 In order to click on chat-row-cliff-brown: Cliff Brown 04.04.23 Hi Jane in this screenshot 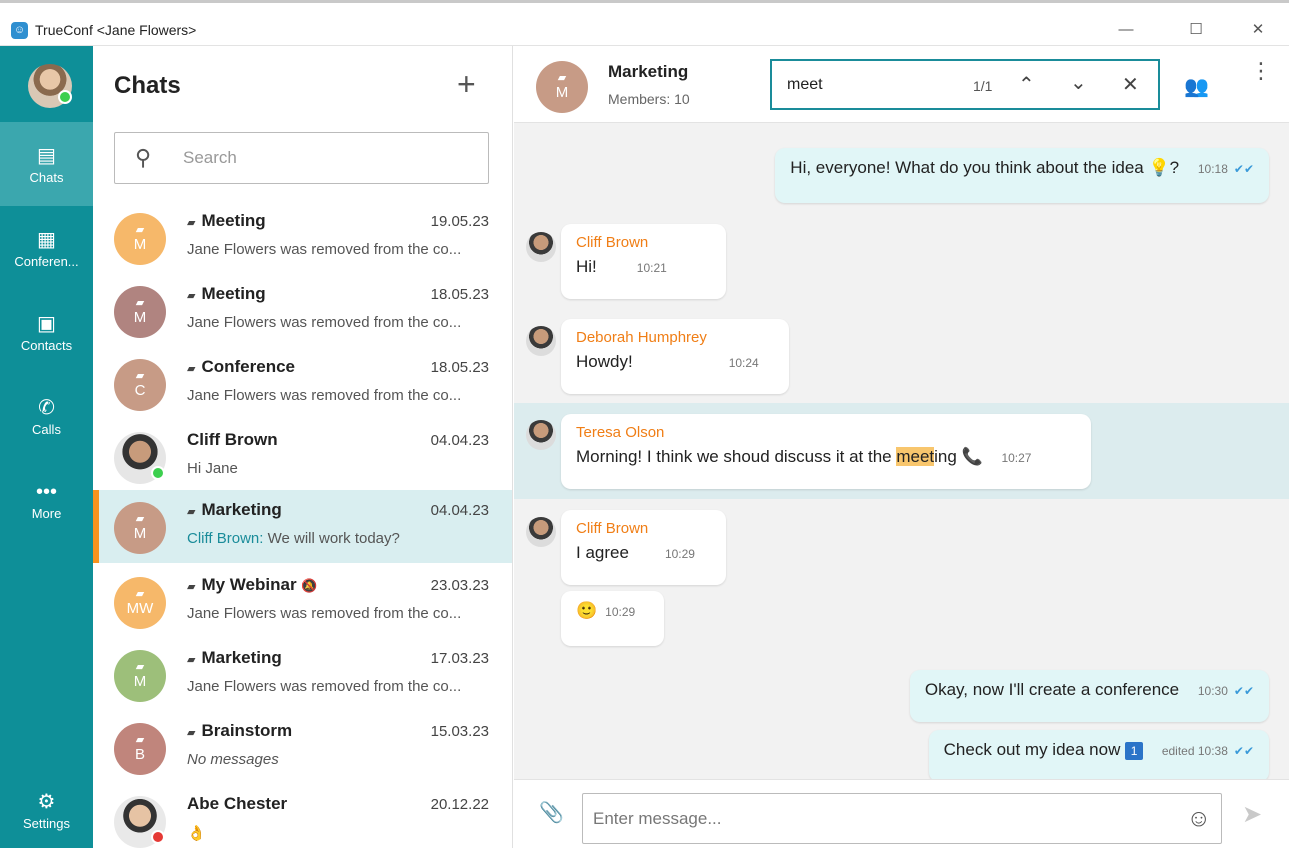, I will do `click(302, 456)`.